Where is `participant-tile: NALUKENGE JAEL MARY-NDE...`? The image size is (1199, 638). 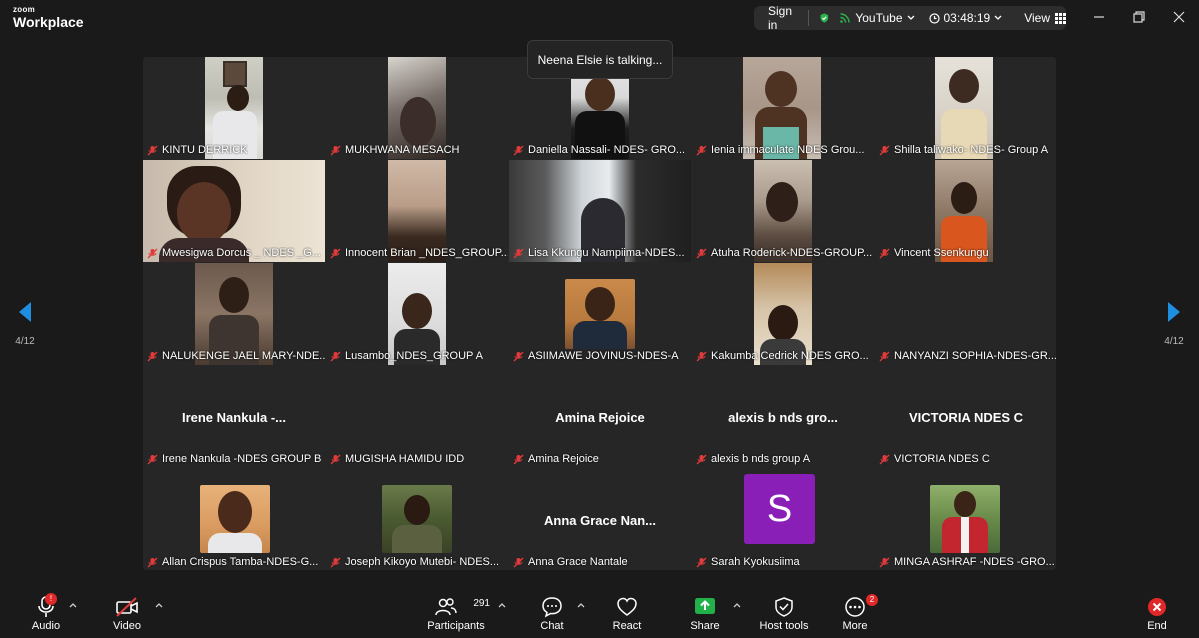 participant-tile: NALUKENGE JAEL MARY-NDE... is located at coordinates (234, 314).